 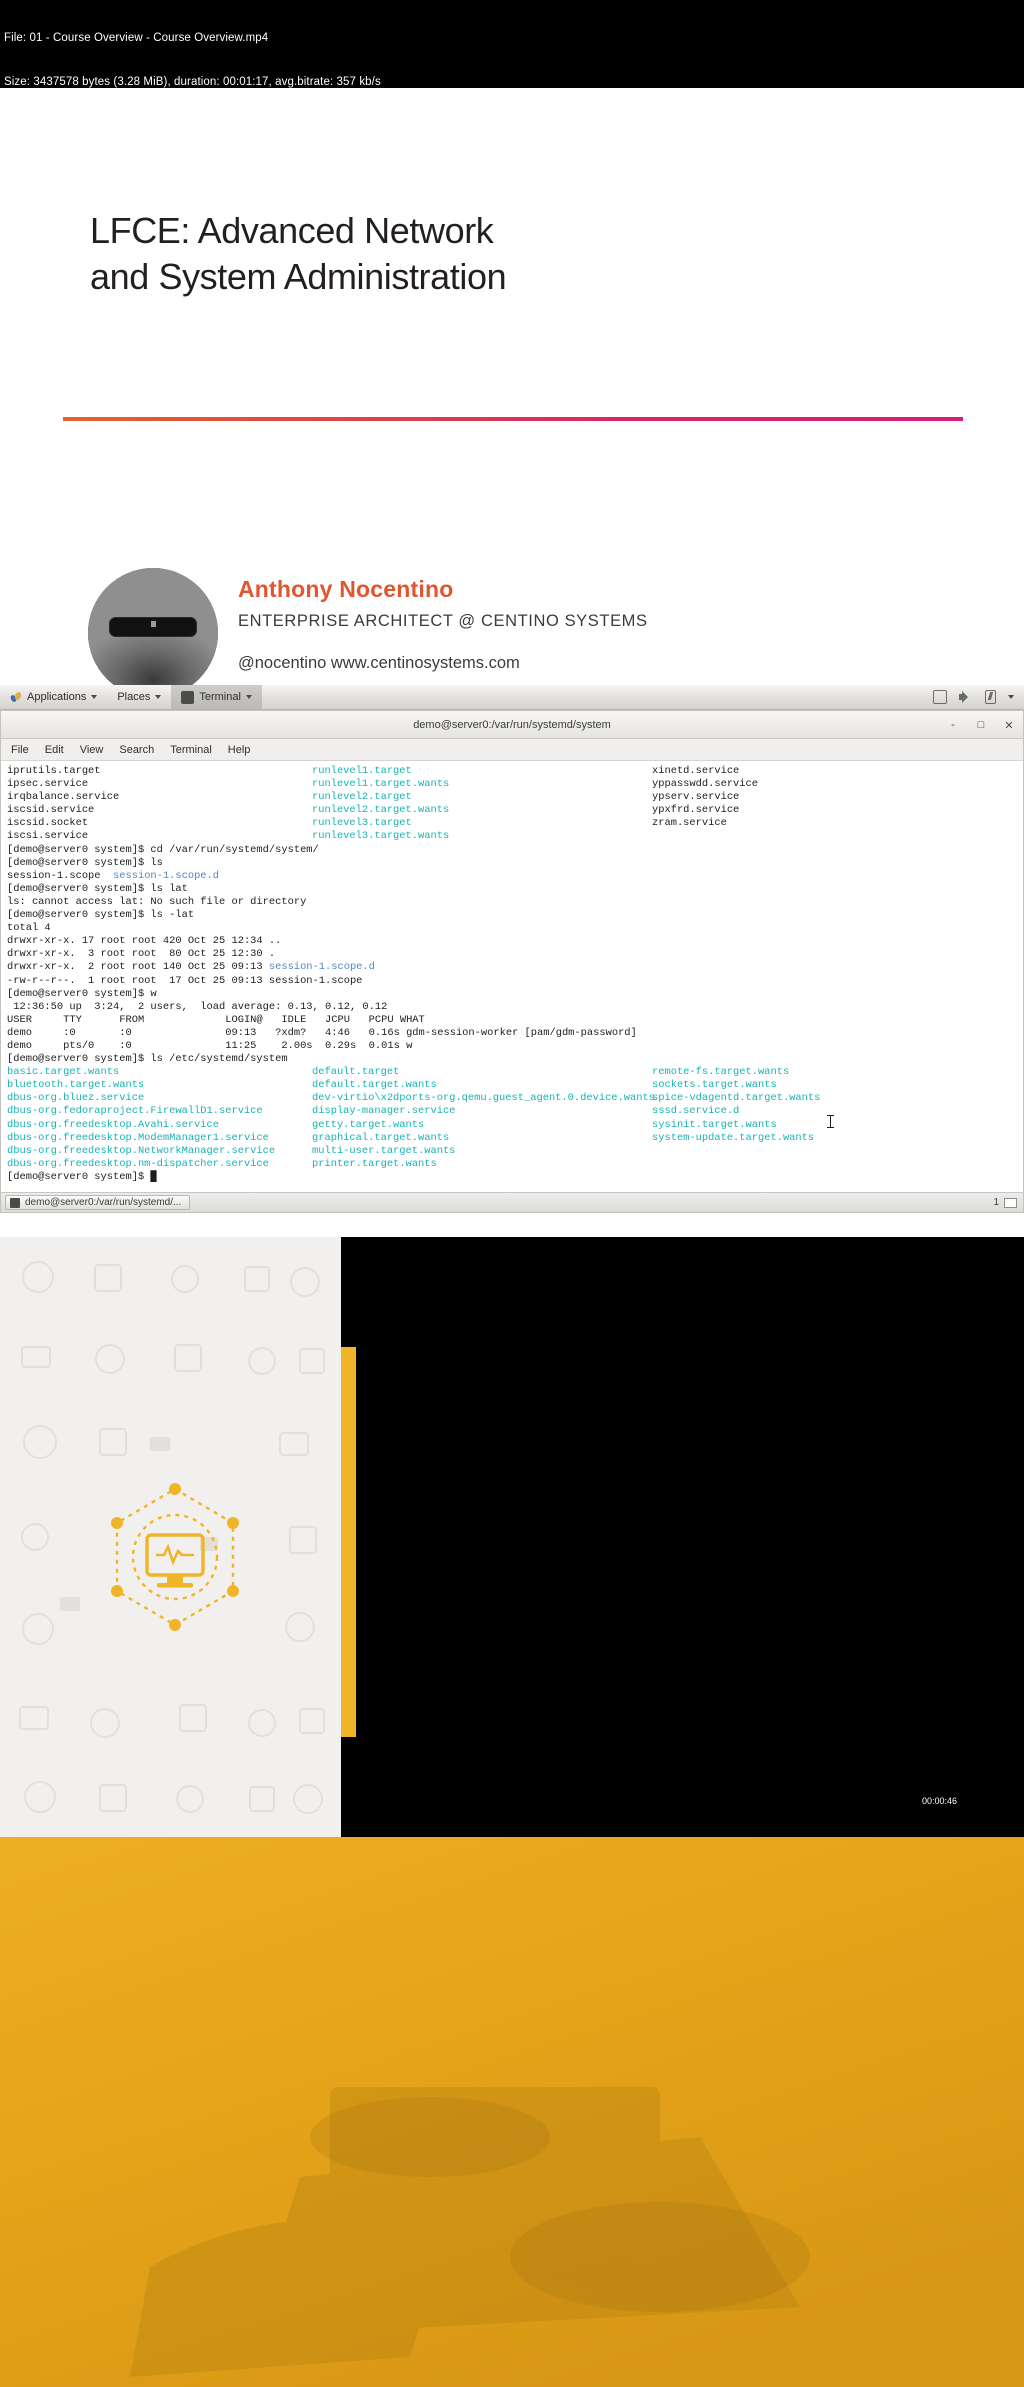 I want to click on volume-icon, so click(x=966, y=697).